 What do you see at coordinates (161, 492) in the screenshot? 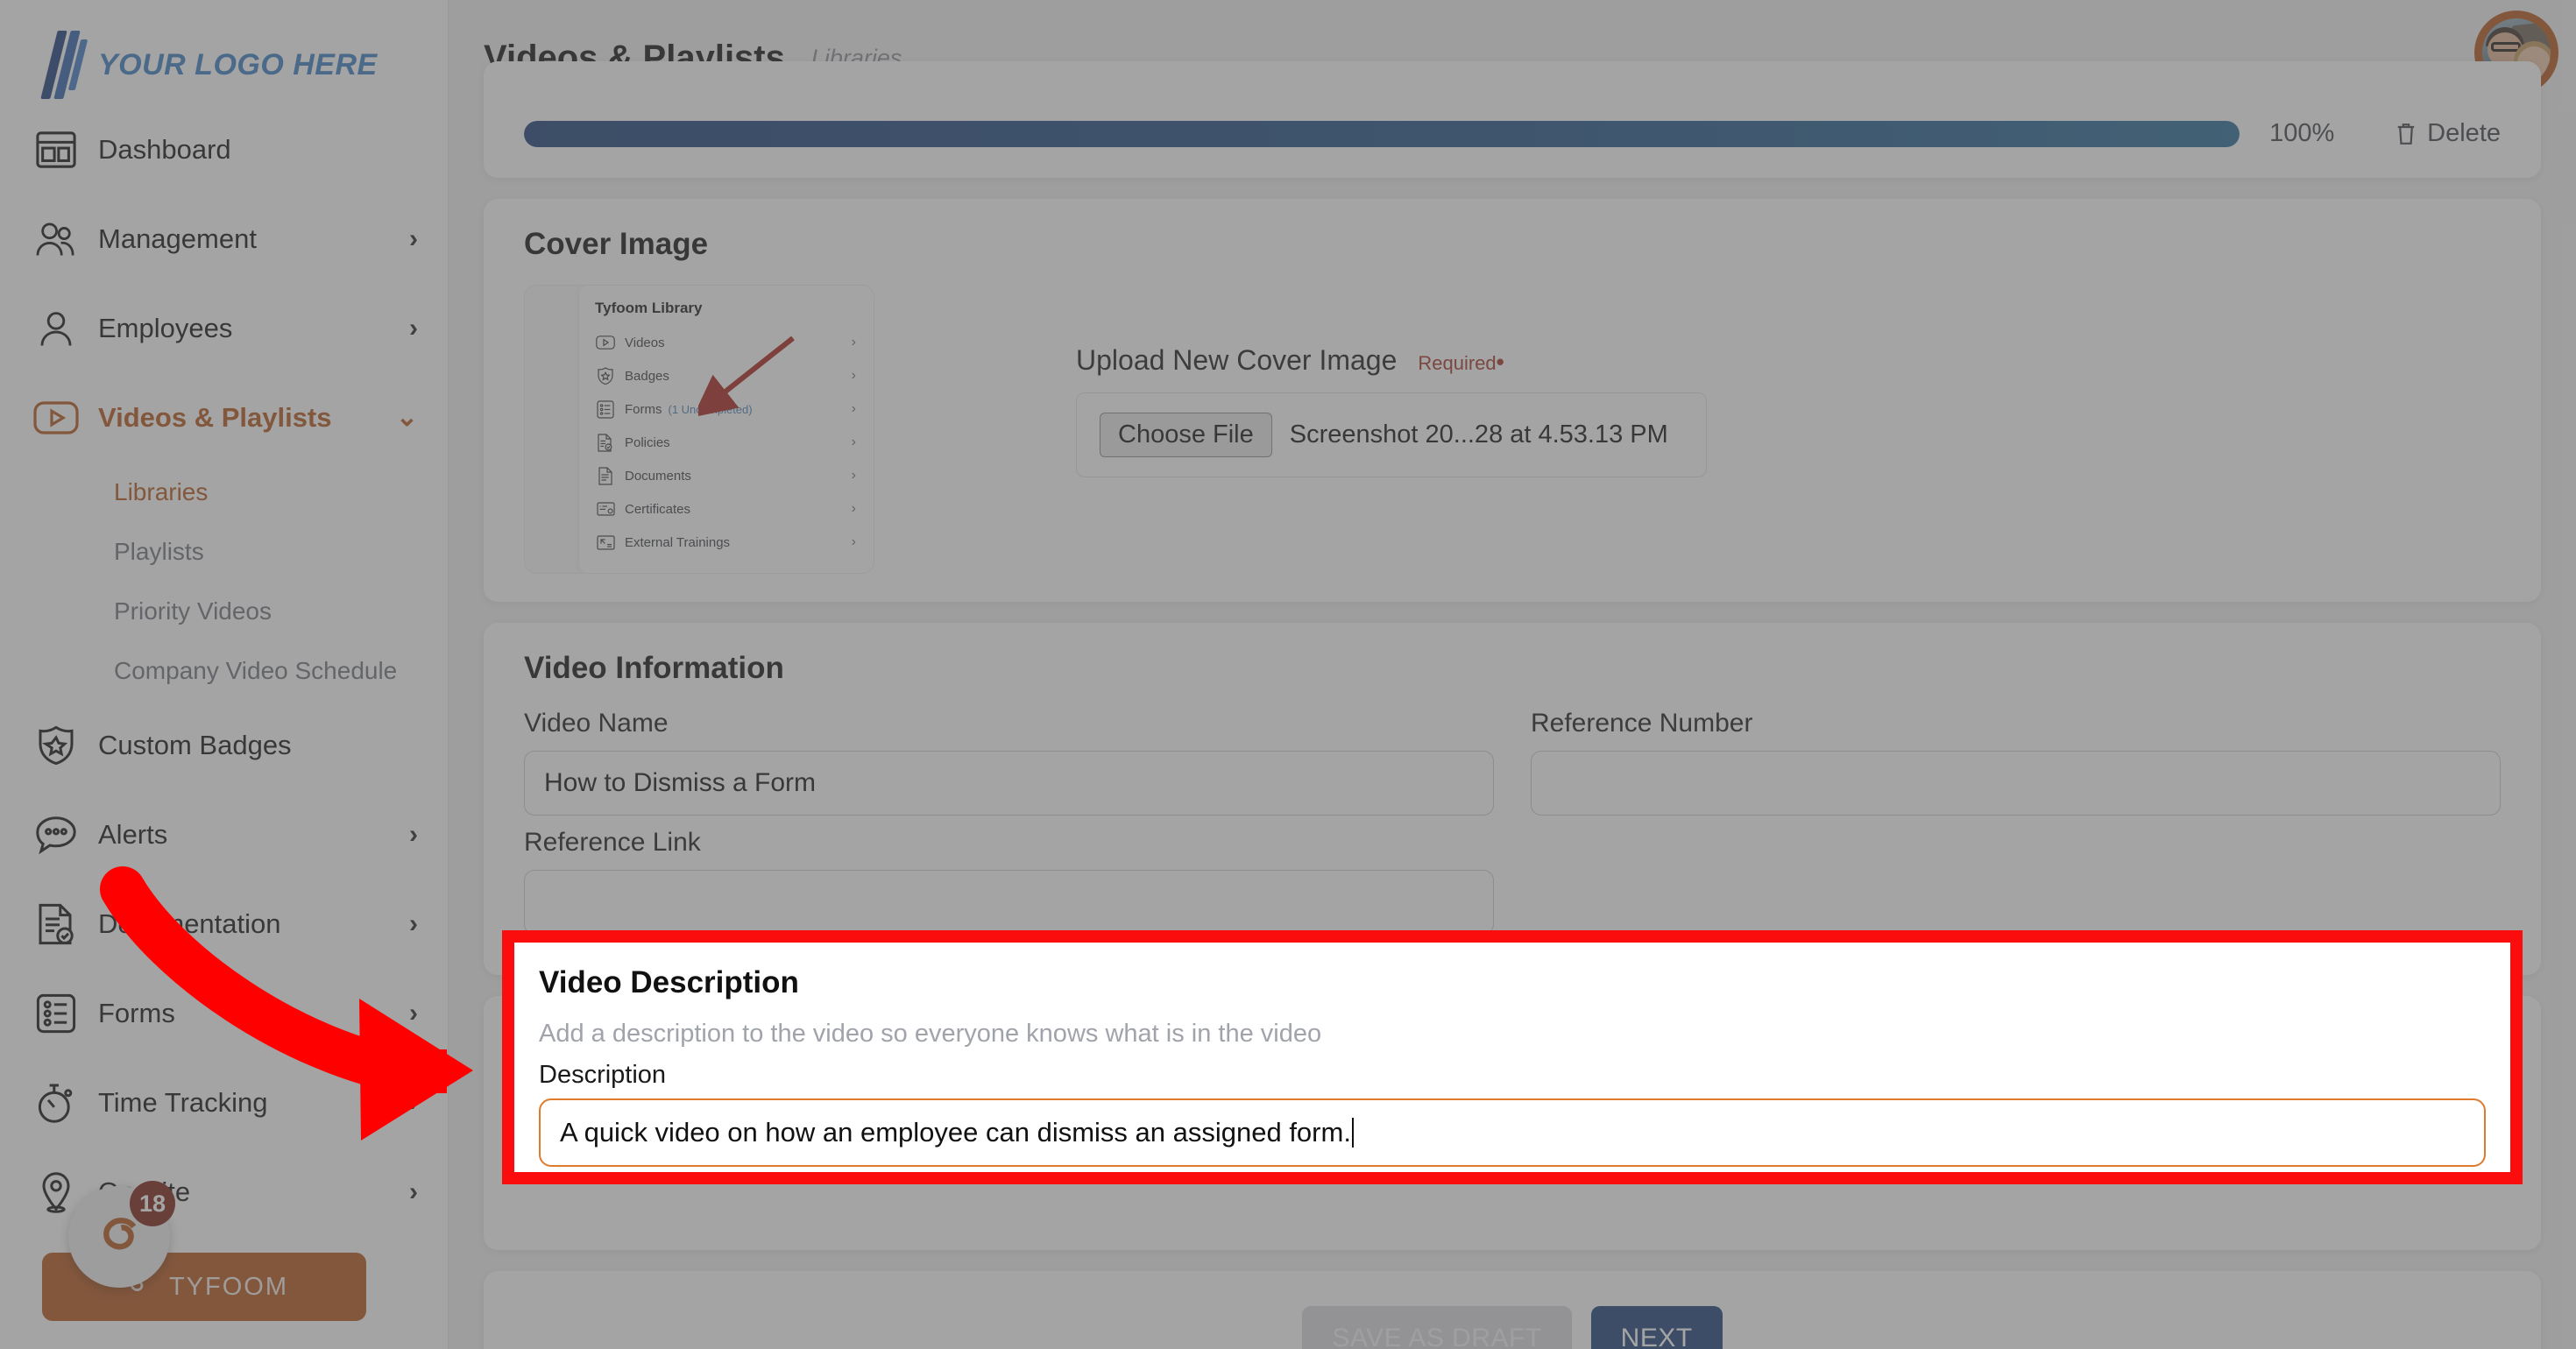
I see `sidebar-subitem-label: Libraries` at bounding box center [161, 492].